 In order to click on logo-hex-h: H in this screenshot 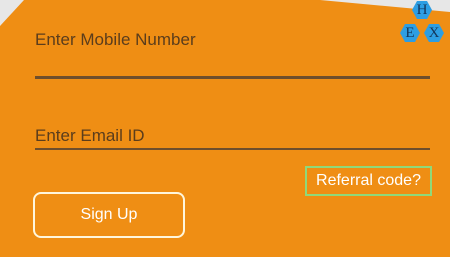, I will do `click(422, 10)`.